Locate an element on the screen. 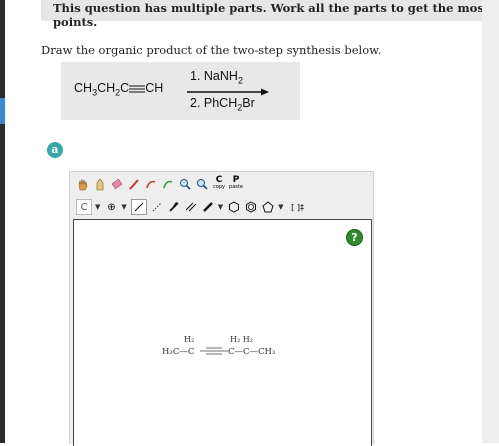  reaction-scheme: CH3CH2C CH 1. NaNH2 2. PhCH2Br is located at coordinates (180, 91).